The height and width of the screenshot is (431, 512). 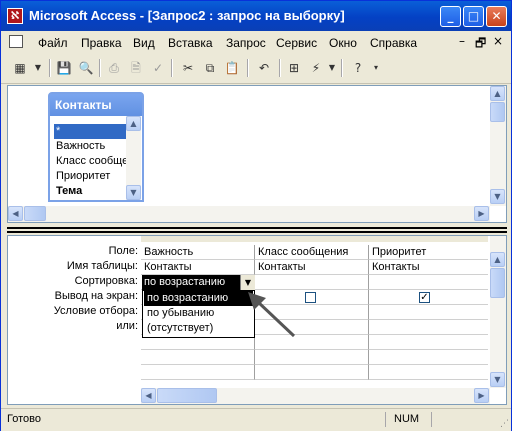 What do you see at coordinates (210, 68) in the screenshot?
I see `copy-icon: ⧉` at bounding box center [210, 68].